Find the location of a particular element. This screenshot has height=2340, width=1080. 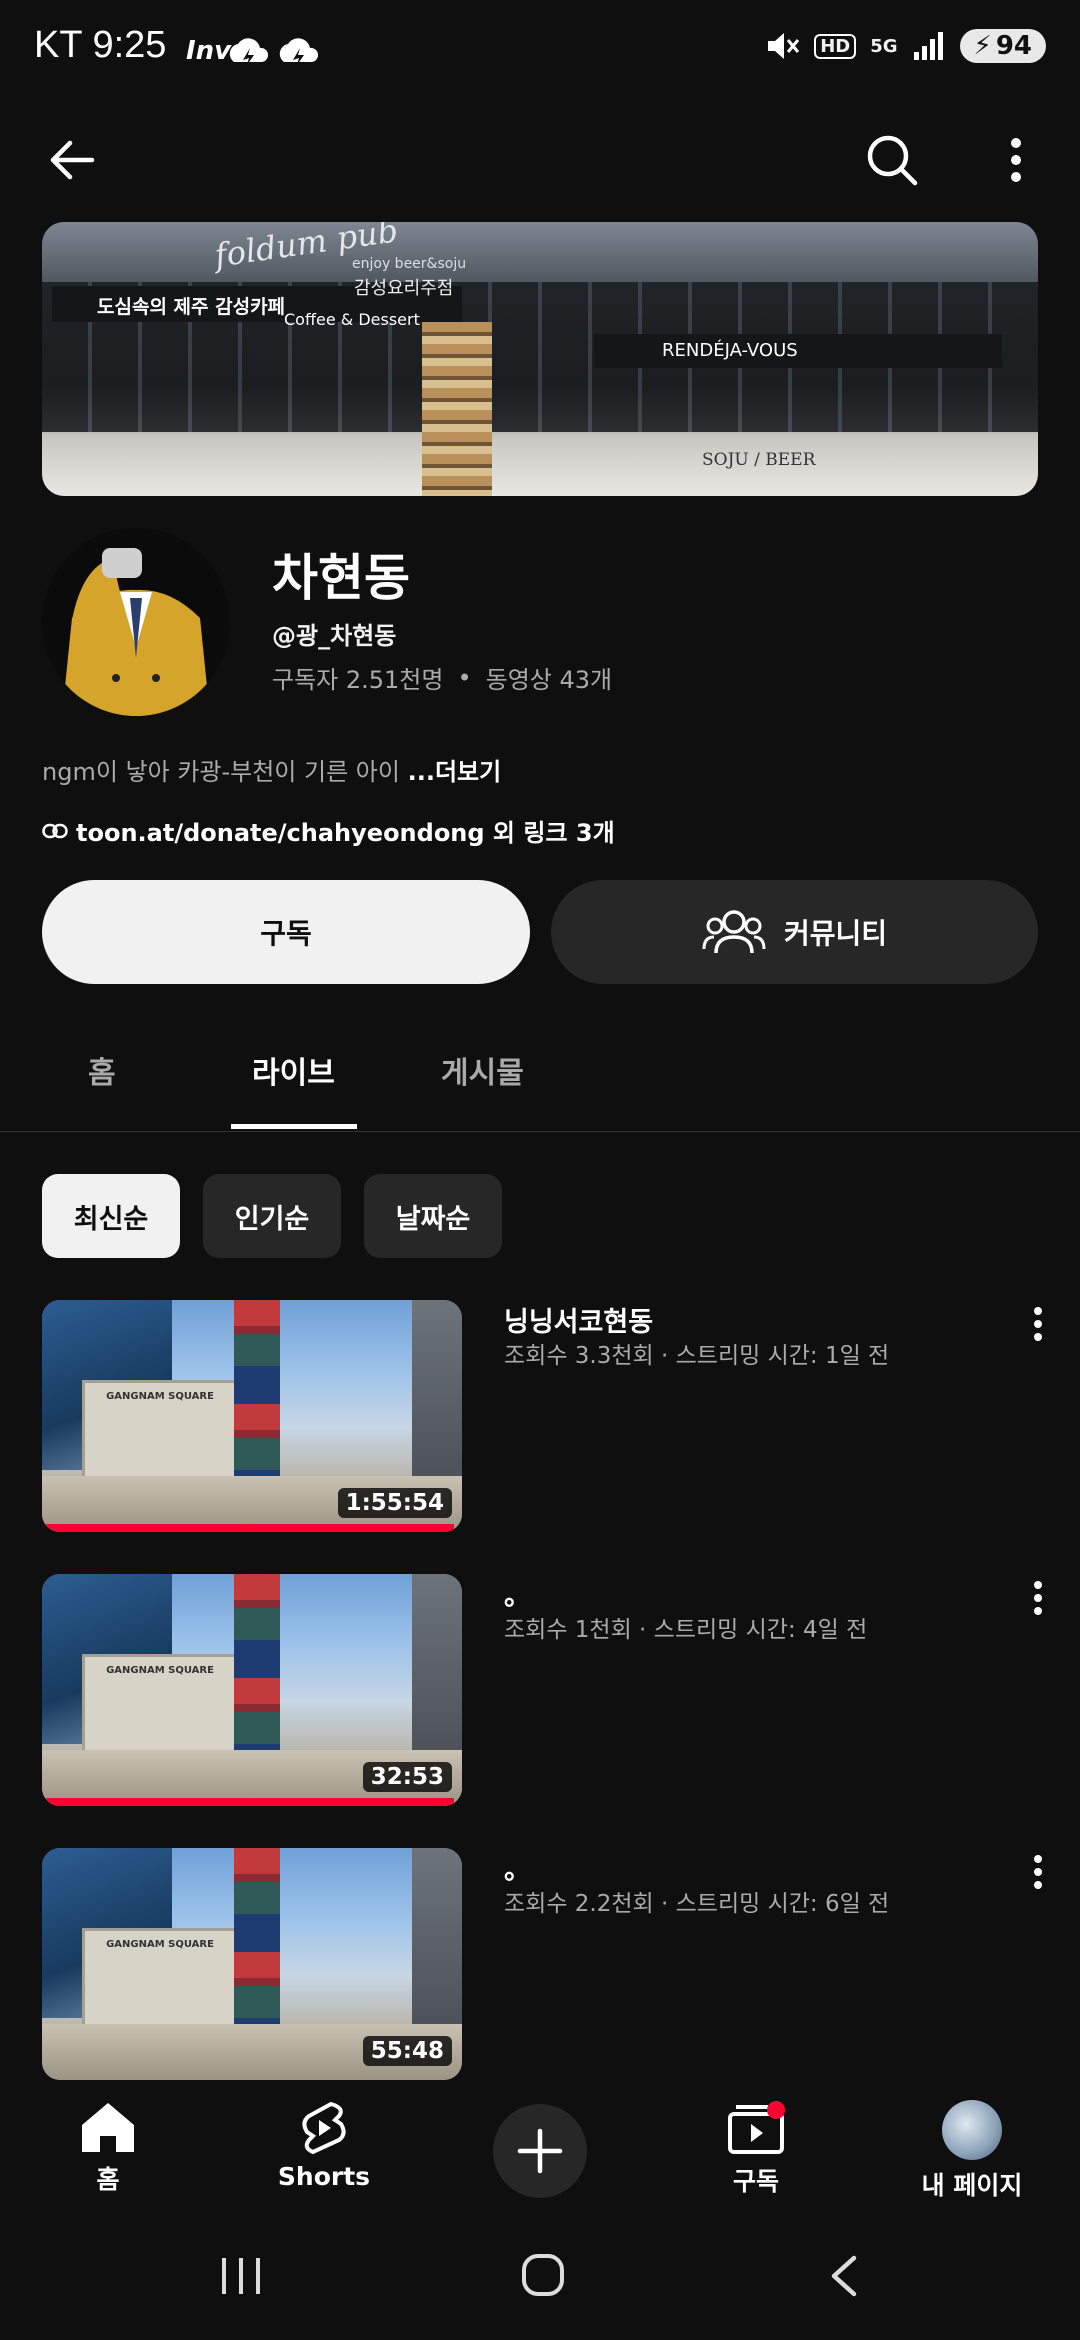

active-tab-indicator is located at coordinates (294, 1126).